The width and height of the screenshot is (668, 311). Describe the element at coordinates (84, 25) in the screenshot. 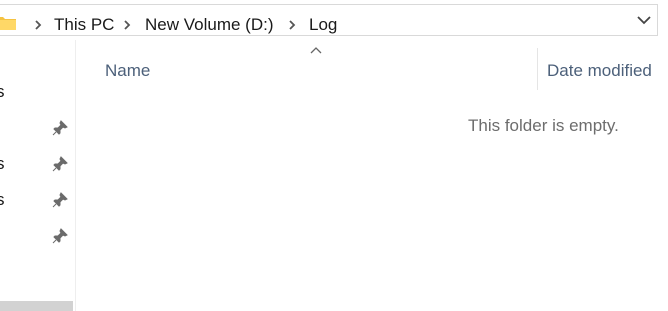

I see `breadcrumb-this-pc: This PC` at that location.